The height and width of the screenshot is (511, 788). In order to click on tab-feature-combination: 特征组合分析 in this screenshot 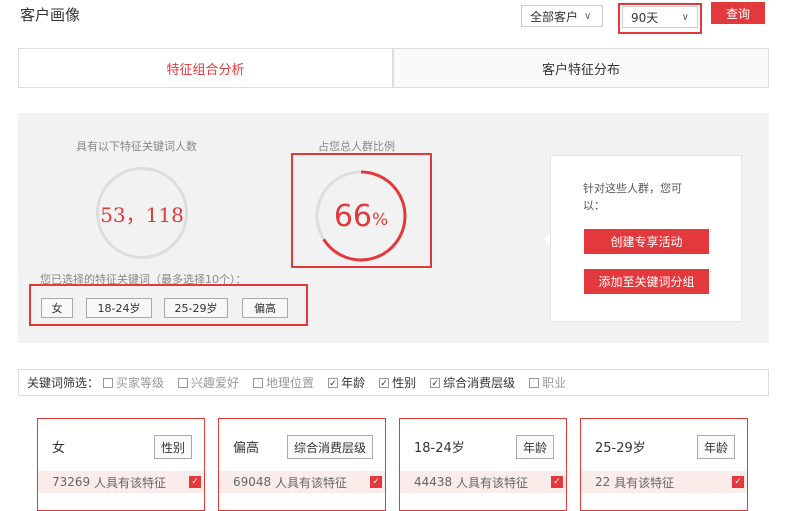, I will do `click(205, 68)`.